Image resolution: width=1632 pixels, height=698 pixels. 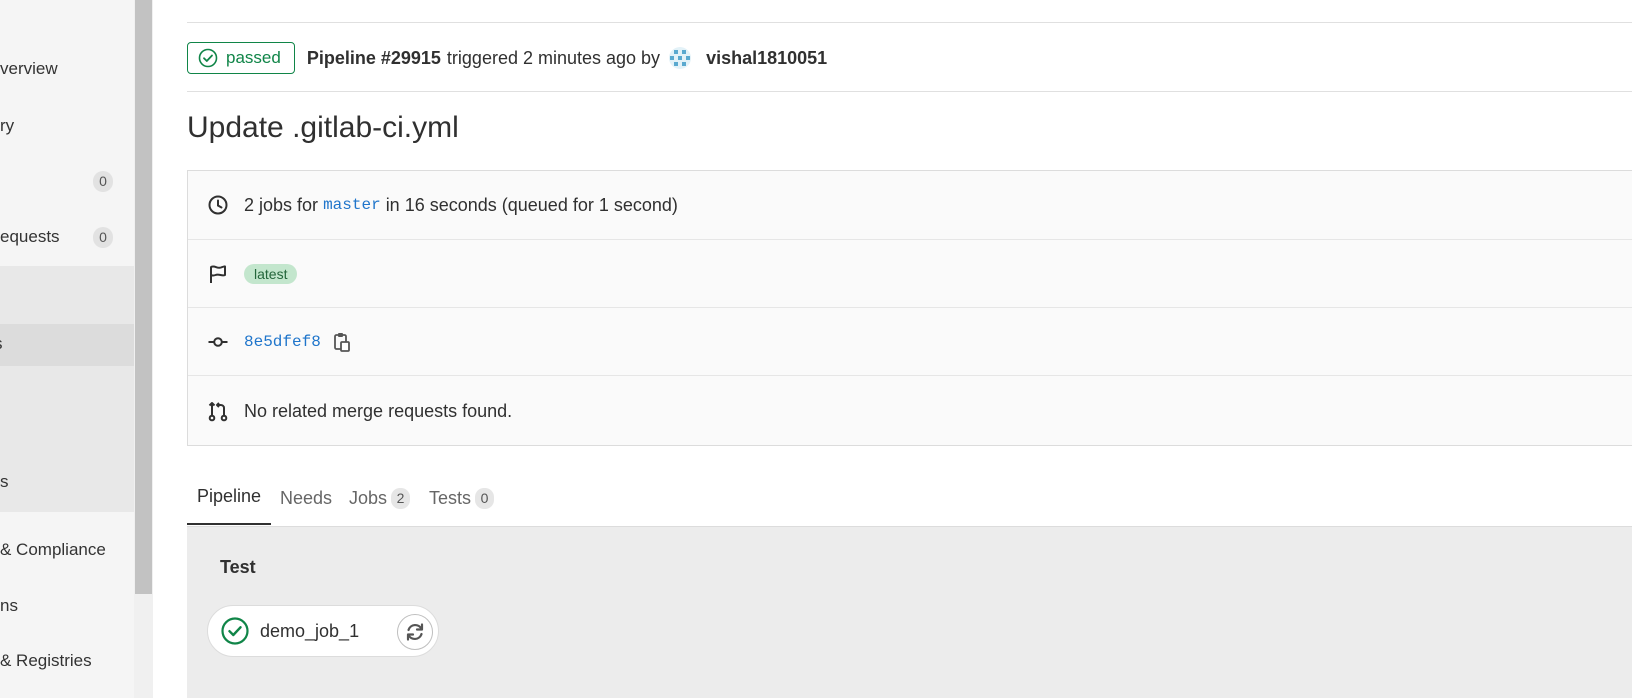 What do you see at coordinates (67, 295) in the screenshot?
I see `sidebar-item-ci-cd` at bounding box center [67, 295].